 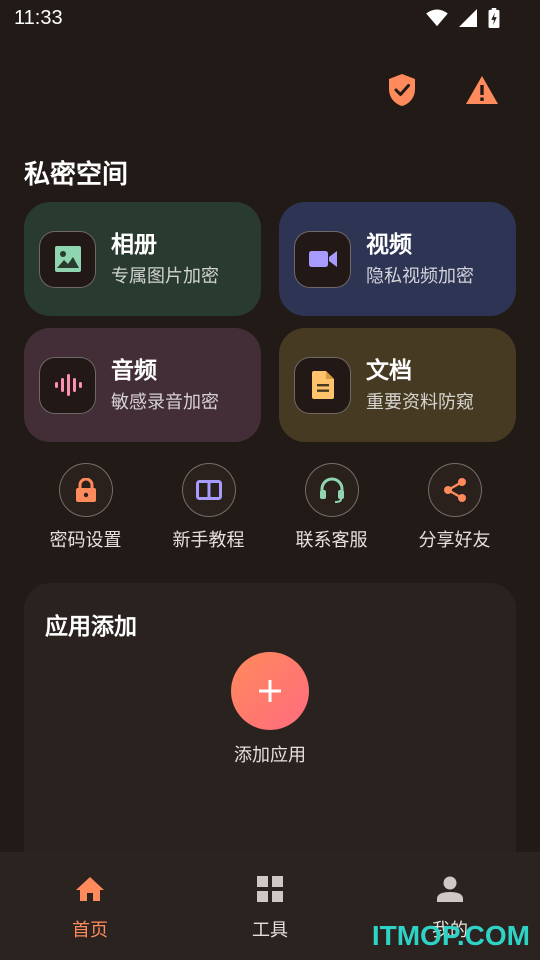 I want to click on home-icon, so click(x=90, y=889).